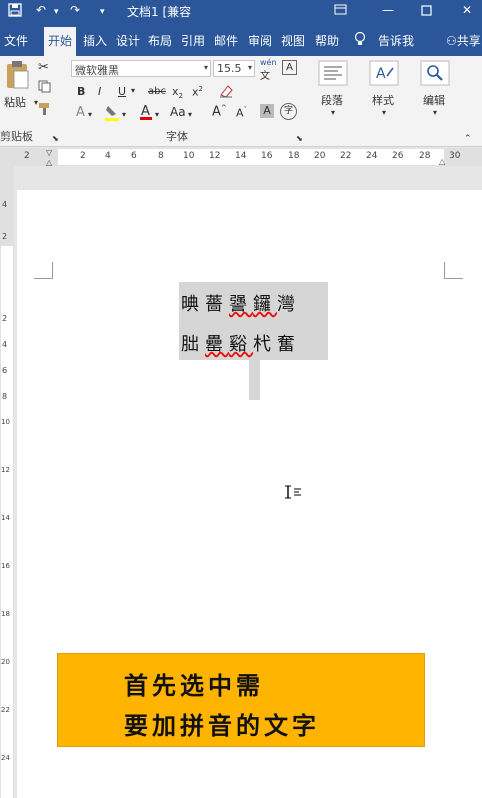  Describe the element at coordinates (340, 9) in the screenshot. I see `ribbon-display-icon` at that location.